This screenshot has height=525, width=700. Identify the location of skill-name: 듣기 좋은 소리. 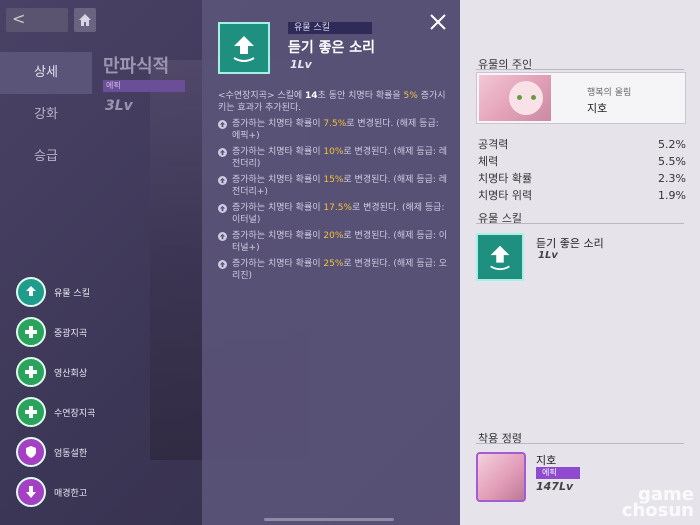
(332, 48).